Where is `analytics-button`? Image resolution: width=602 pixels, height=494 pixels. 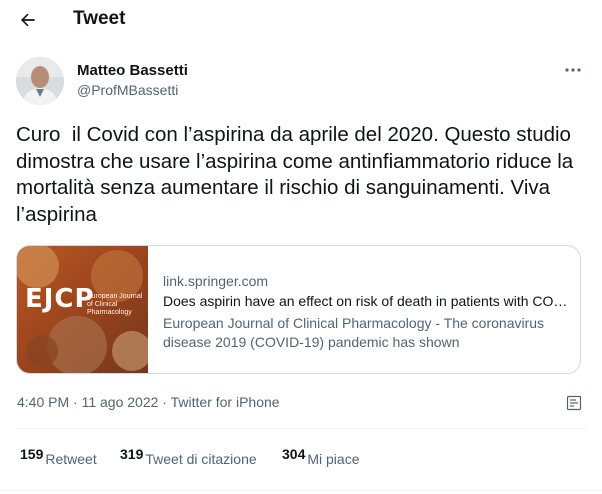
analytics-button is located at coordinates (574, 403).